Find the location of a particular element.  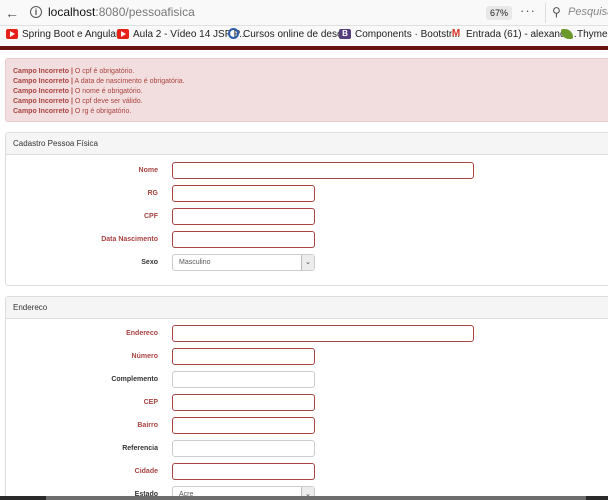

info-icon: i is located at coordinates (36, 12).